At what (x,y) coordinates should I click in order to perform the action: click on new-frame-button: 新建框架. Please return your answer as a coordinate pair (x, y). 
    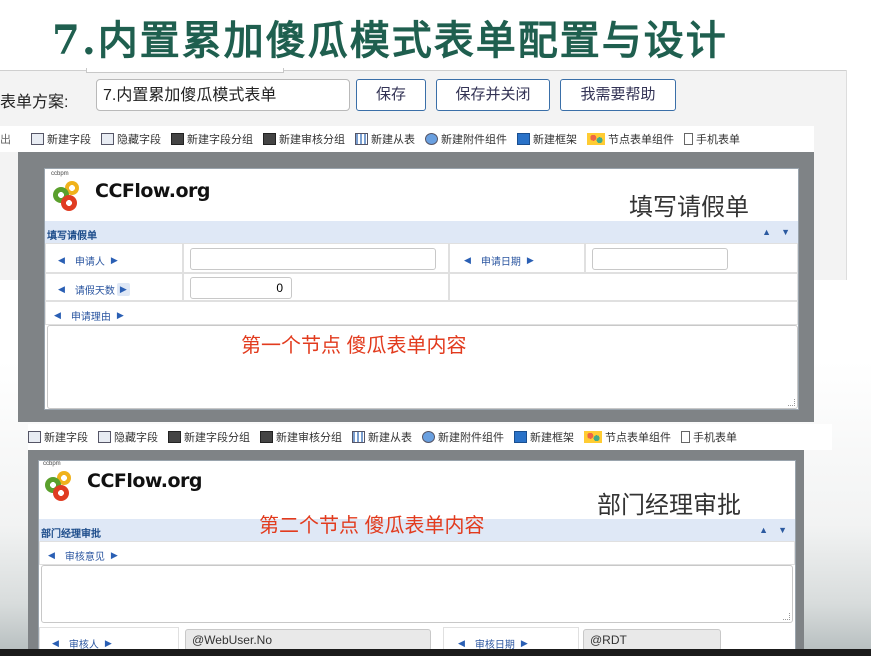
    Looking at the image, I should click on (547, 139).